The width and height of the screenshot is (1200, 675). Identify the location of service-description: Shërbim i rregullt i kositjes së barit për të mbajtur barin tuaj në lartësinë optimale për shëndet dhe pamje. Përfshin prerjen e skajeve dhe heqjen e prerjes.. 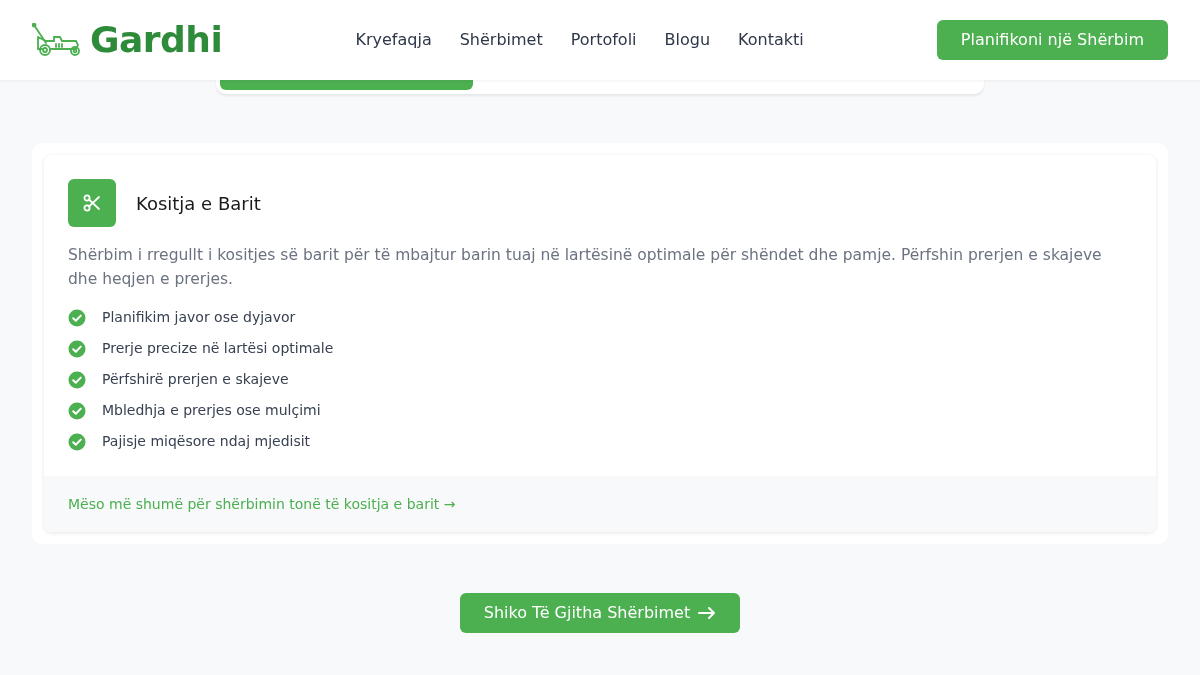
(585, 267).